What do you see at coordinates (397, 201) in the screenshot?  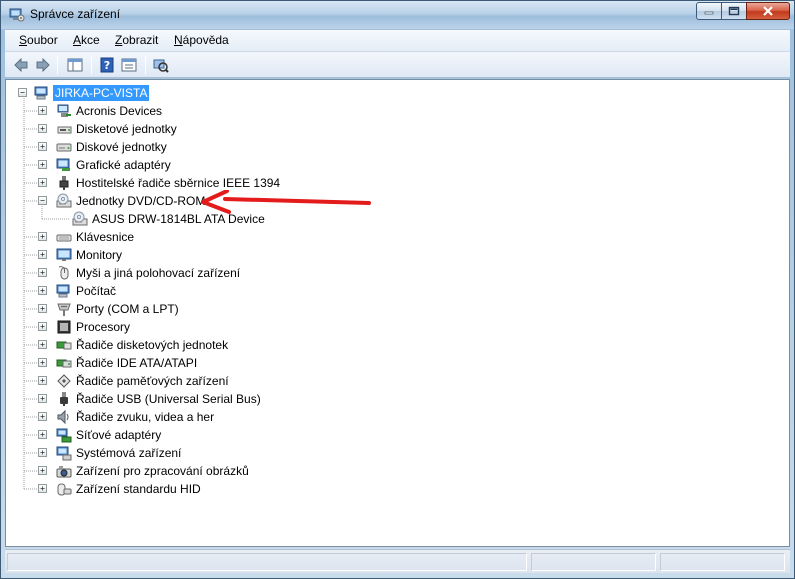 I see `tree-category-item: − Jednotky DVD/CD-ROM` at bounding box center [397, 201].